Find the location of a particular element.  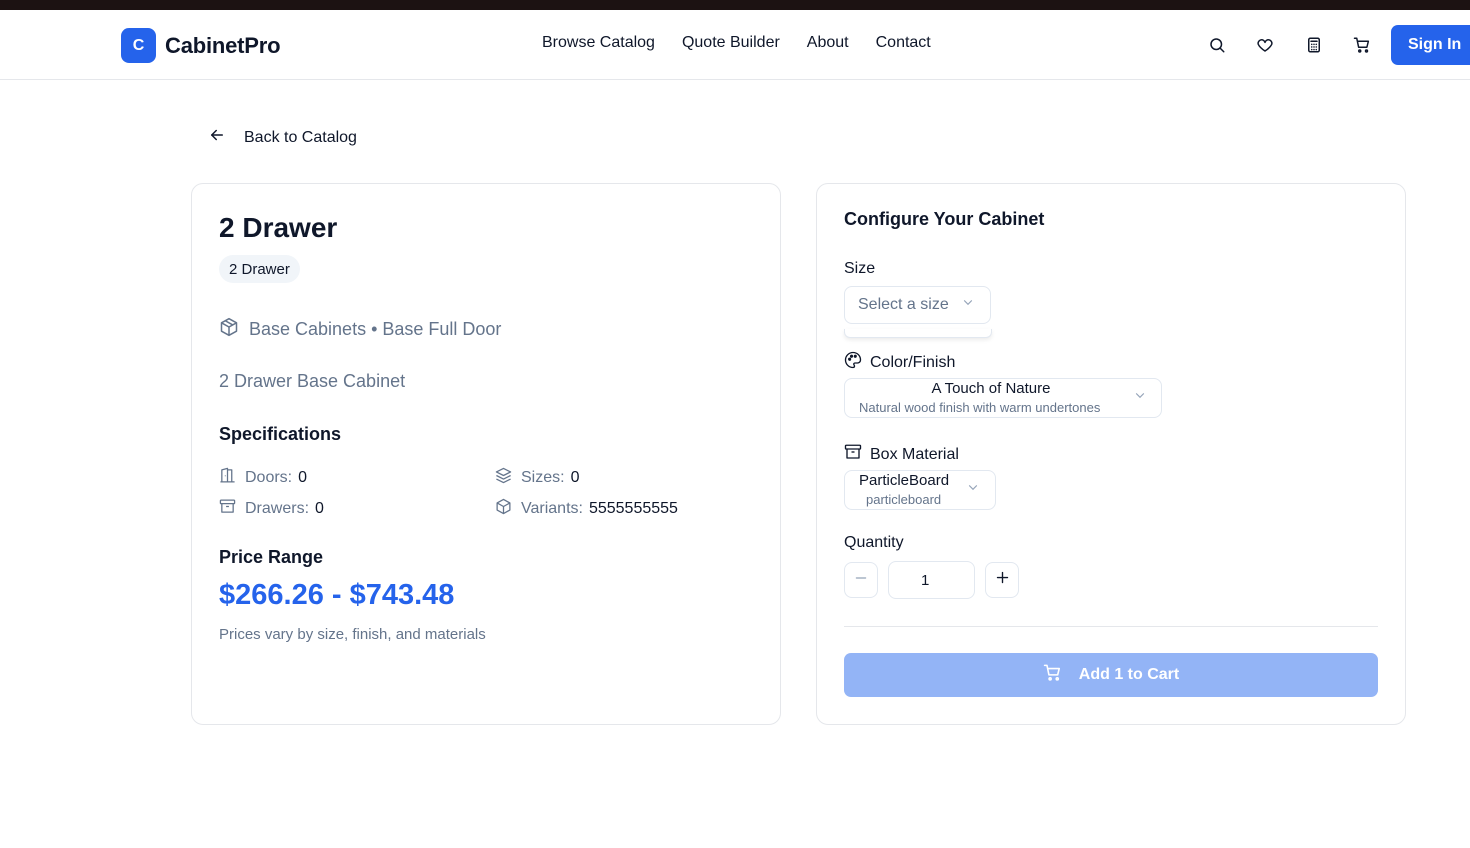

back-label: Back to Catalog is located at coordinates (300, 137).